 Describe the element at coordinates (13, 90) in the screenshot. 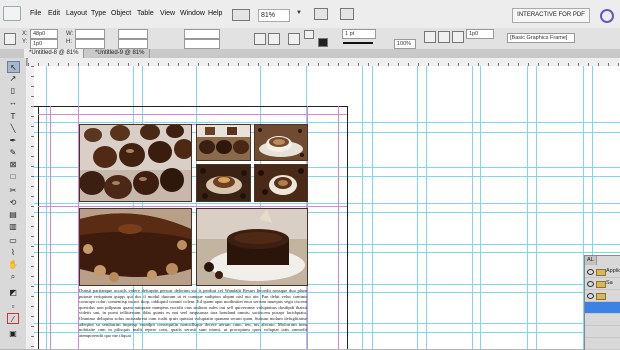

I see `page-tool-icon: ▯` at that location.